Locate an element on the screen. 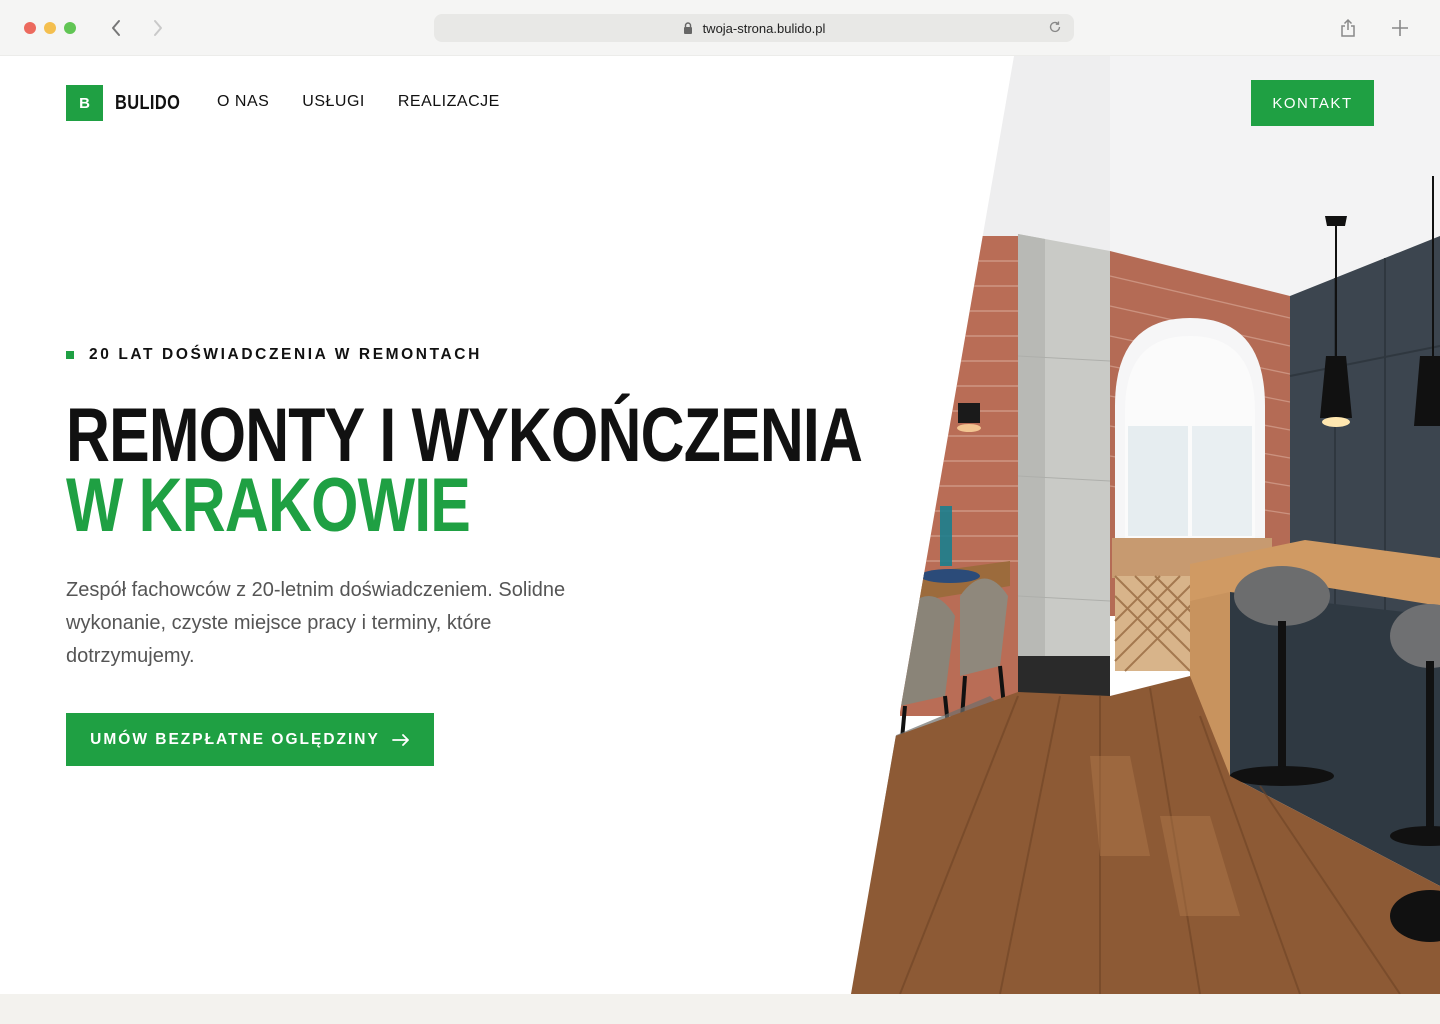  url-text: twoja-strona.bulido.pl is located at coordinates (764, 28).